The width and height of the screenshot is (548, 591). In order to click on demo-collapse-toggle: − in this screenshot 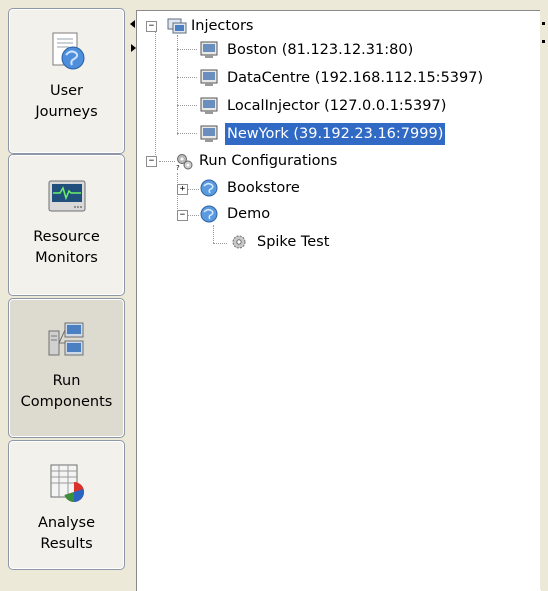, I will do `click(182, 215)`.